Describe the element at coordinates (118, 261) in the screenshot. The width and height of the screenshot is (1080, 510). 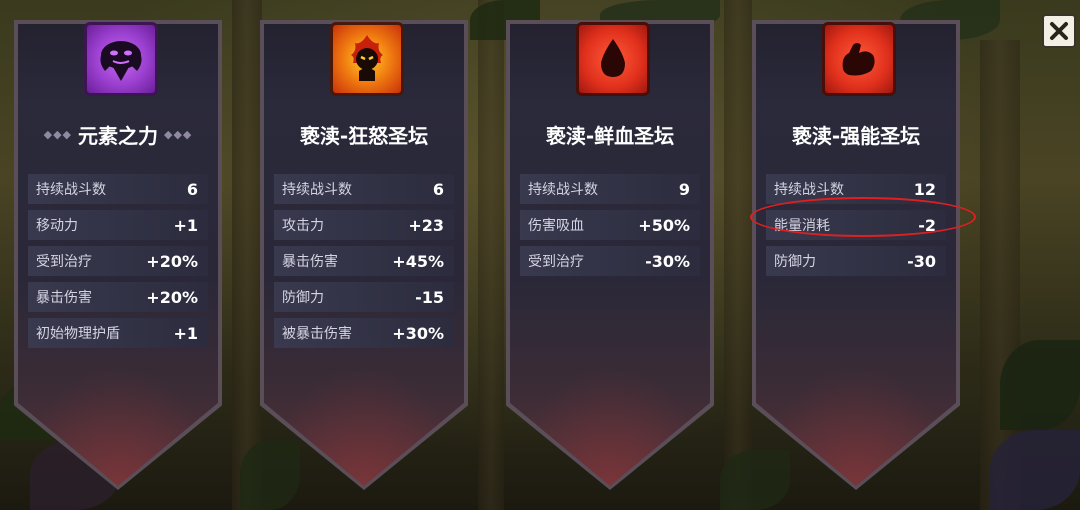
I see `stat-row: 受到治疗 +20%` at that location.